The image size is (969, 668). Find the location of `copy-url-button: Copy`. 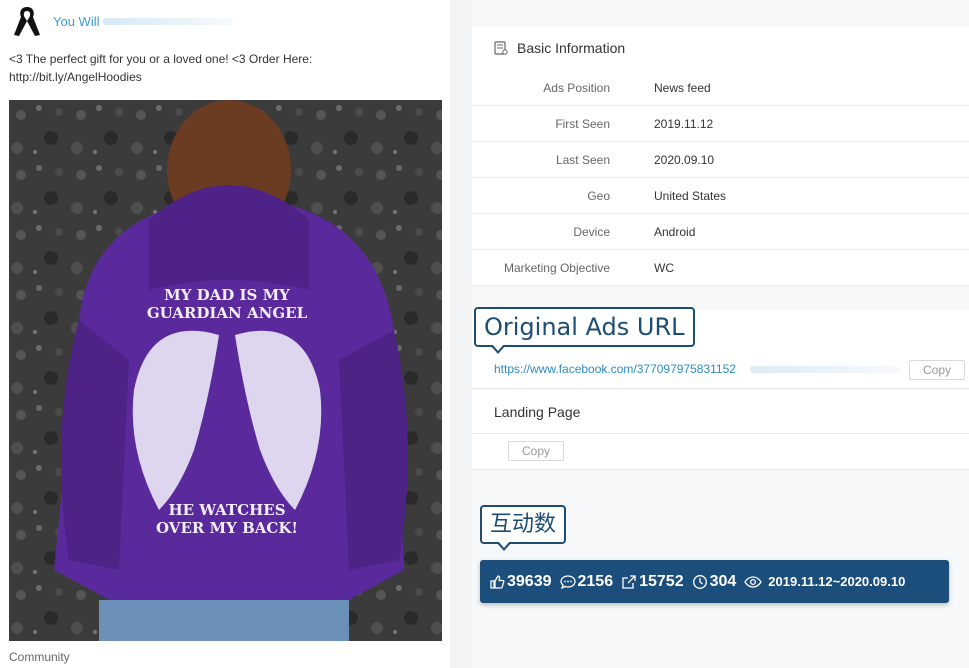

copy-url-button: Copy is located at coordinates (937, 370).